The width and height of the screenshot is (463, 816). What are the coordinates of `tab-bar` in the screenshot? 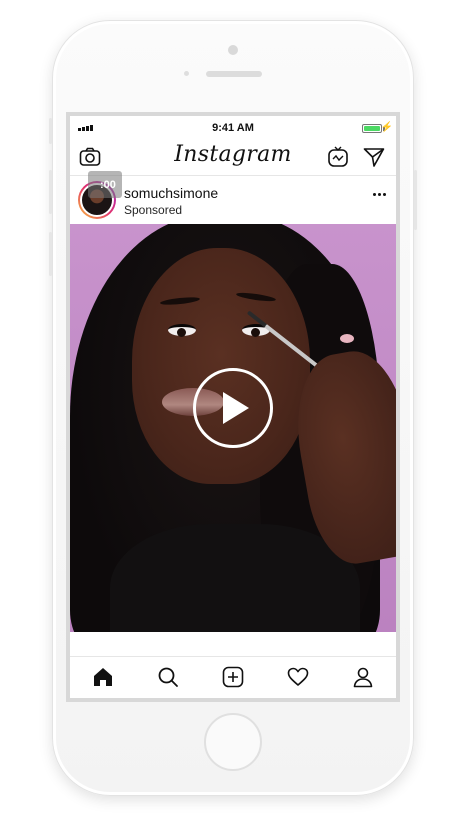 It's located at (233, 677).